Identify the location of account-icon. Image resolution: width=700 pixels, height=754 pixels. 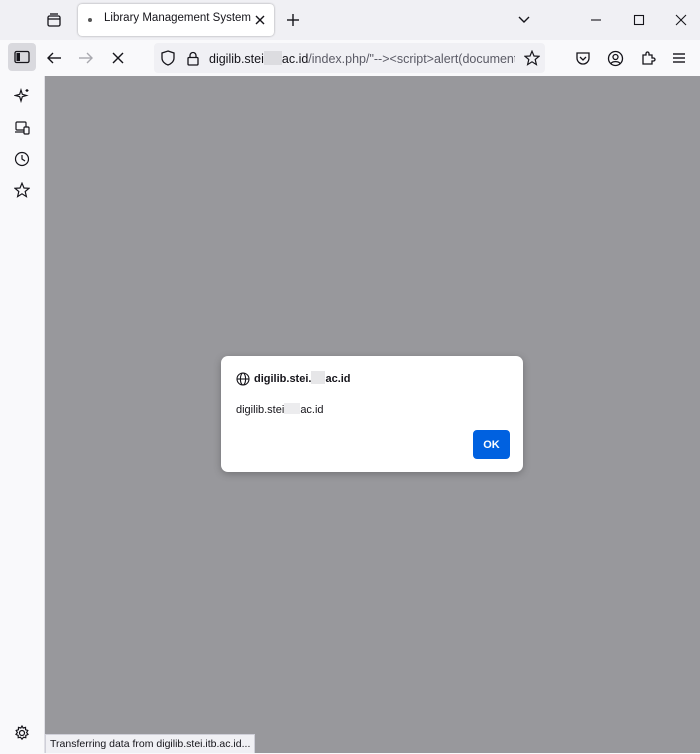
(615, 58).